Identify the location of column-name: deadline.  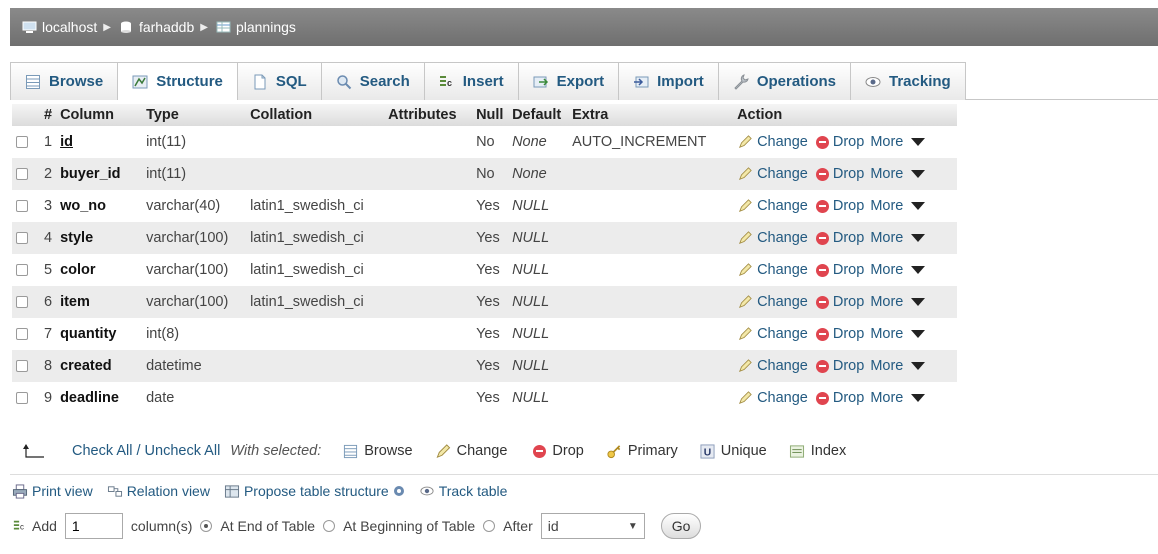
(89, 398).